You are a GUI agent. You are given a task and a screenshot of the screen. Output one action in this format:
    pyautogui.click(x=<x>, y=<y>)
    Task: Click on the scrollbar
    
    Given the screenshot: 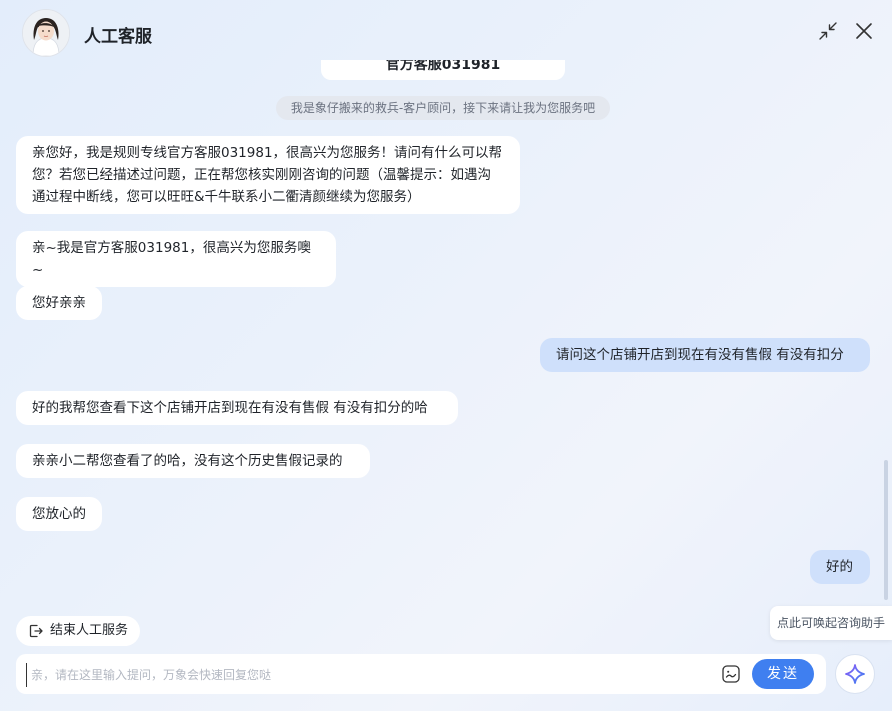 What is the action you would take?
    pyautogui.click(x=886, y=530)
    